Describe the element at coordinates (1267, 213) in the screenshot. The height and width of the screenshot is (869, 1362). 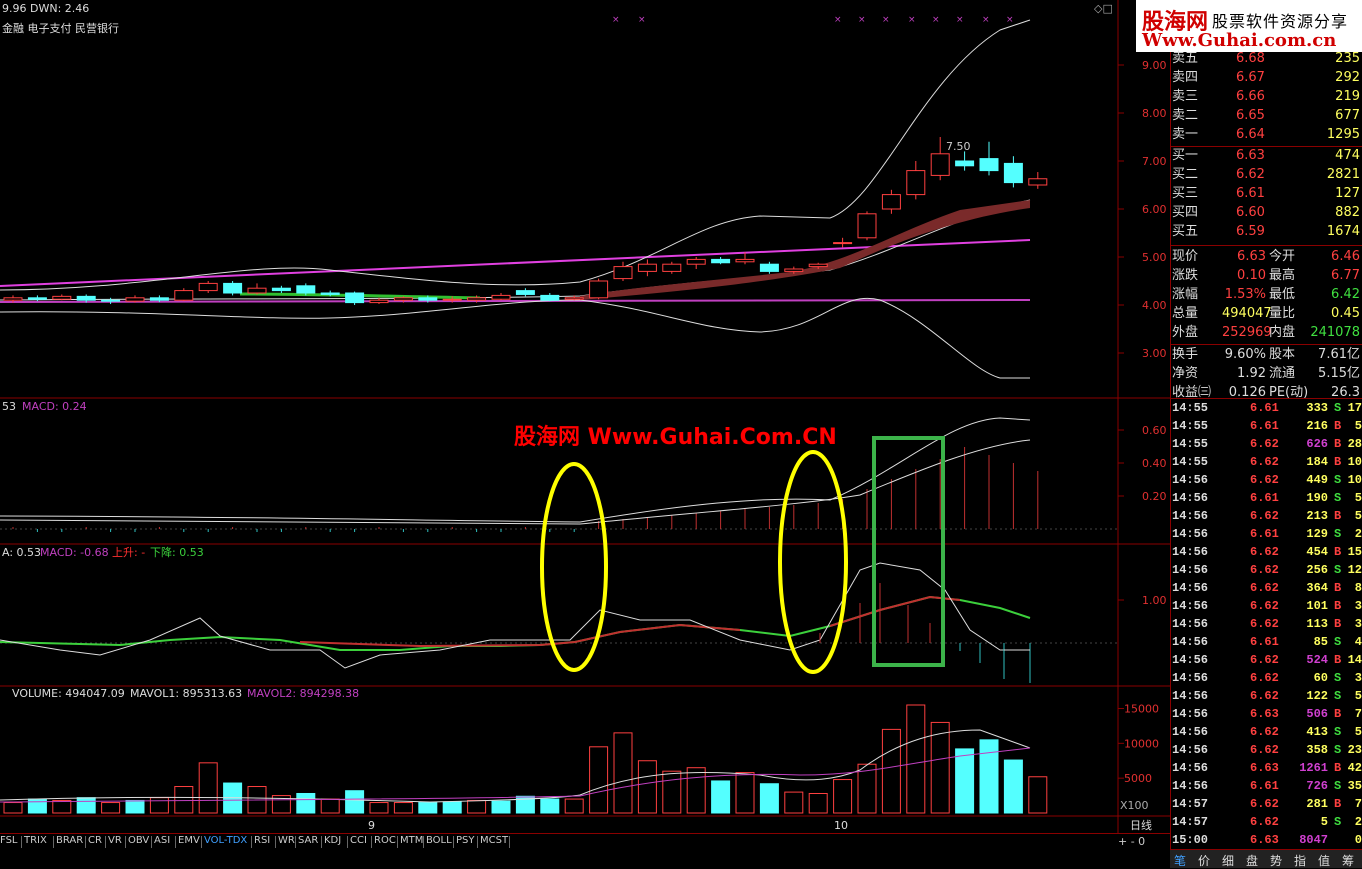
I see `order-book-row: 买四 6.60 882` at that location.